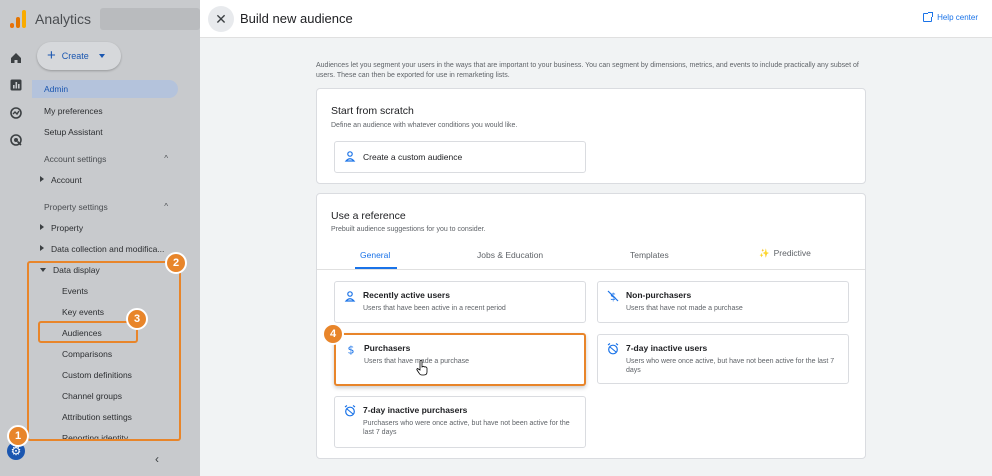 This screenshot has width=992, height=476. Describe the element at coordinates (105, 228) in the screenshot. I see `nav-item-property: Property` at that location.